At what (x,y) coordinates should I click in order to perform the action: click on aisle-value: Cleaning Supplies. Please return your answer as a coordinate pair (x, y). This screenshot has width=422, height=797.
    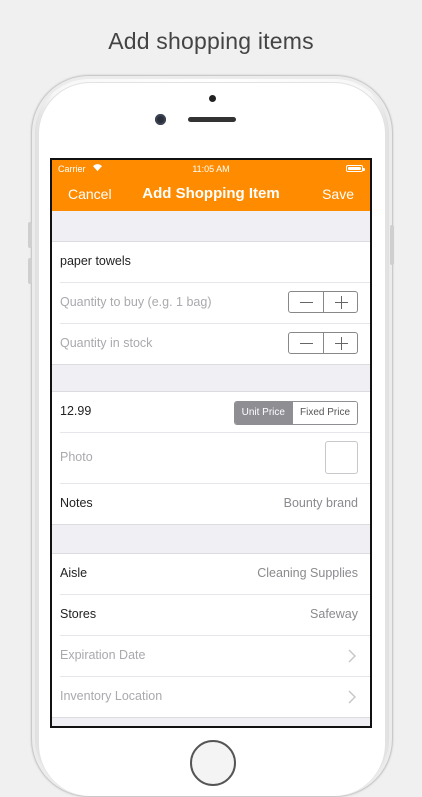
    Looking at the image, I should click on (307, 573).